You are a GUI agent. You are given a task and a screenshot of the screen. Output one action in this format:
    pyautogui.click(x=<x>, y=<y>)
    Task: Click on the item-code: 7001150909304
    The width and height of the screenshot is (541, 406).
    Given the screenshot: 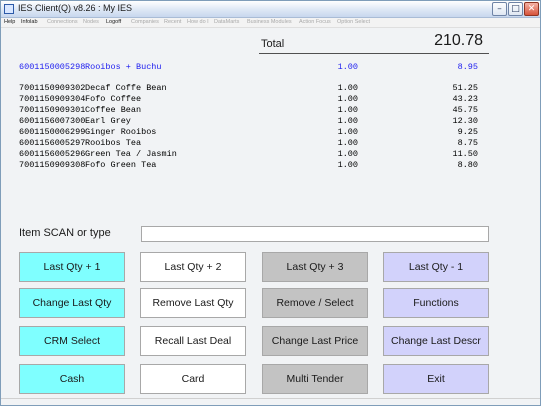 What is the action you would take?
    pyautogui.click(x=52, y=99)
    